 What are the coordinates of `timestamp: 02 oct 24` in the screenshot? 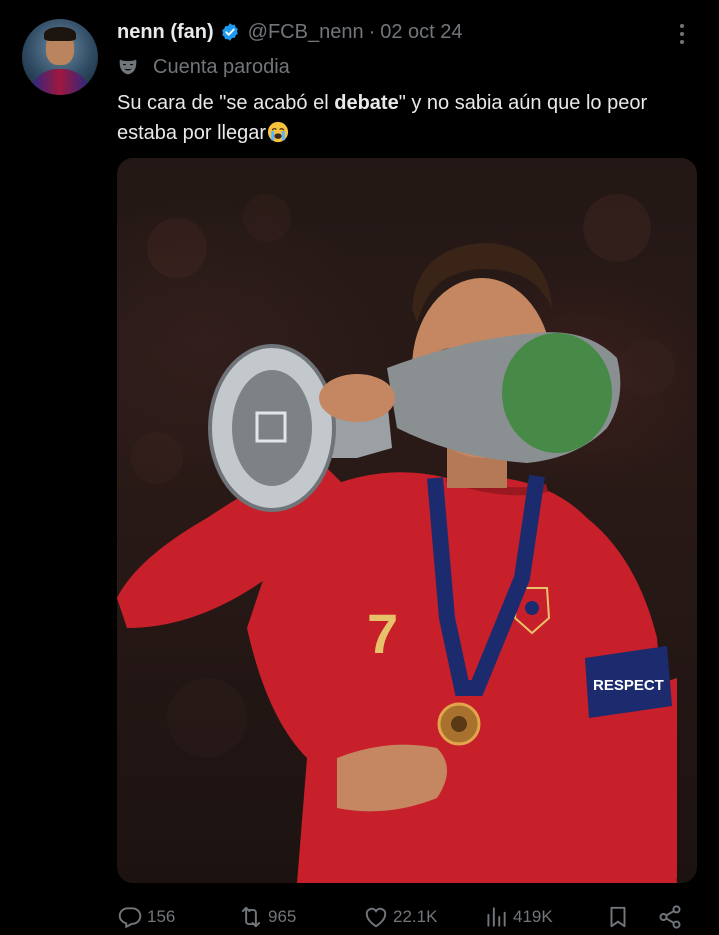 It's located at (421, 32).